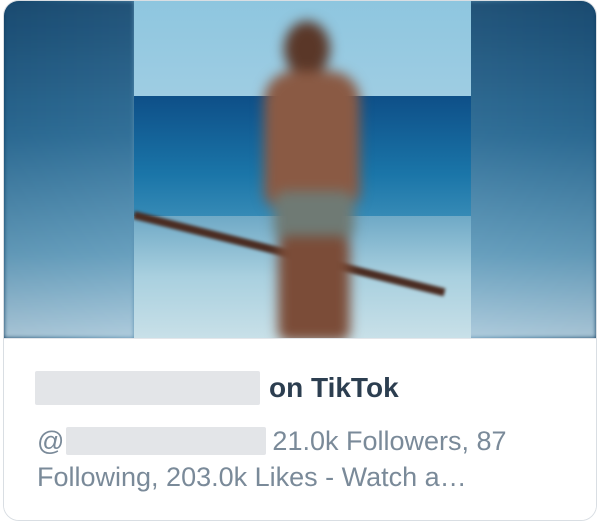 The image size is (600, 524). What do you see at coordinates (69, 169) in the screenshot?
I see `media-blur-left` at bounding box center [69, 169].